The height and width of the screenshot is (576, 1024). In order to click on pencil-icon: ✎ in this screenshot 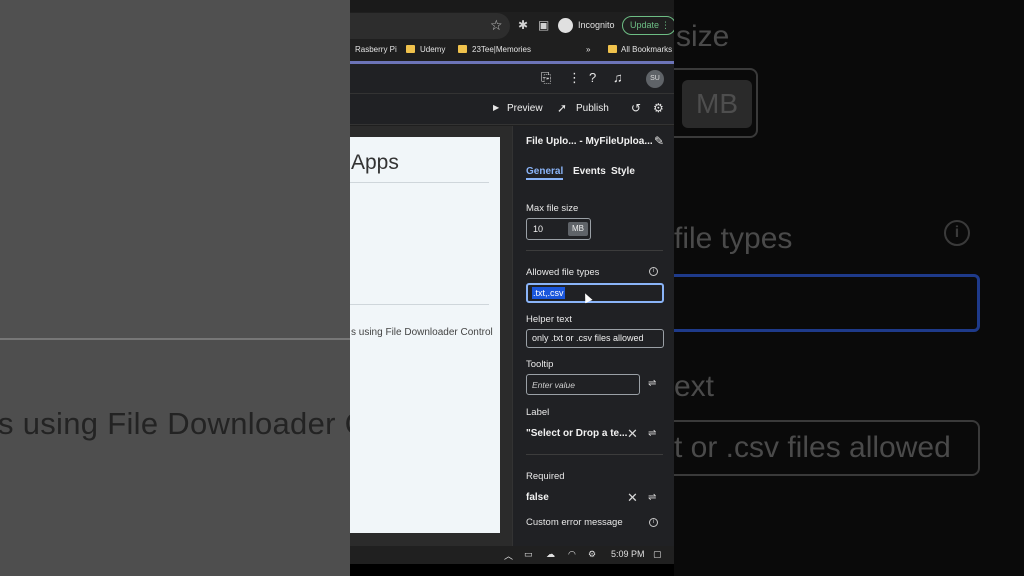, I will do `click(659, 141)`.